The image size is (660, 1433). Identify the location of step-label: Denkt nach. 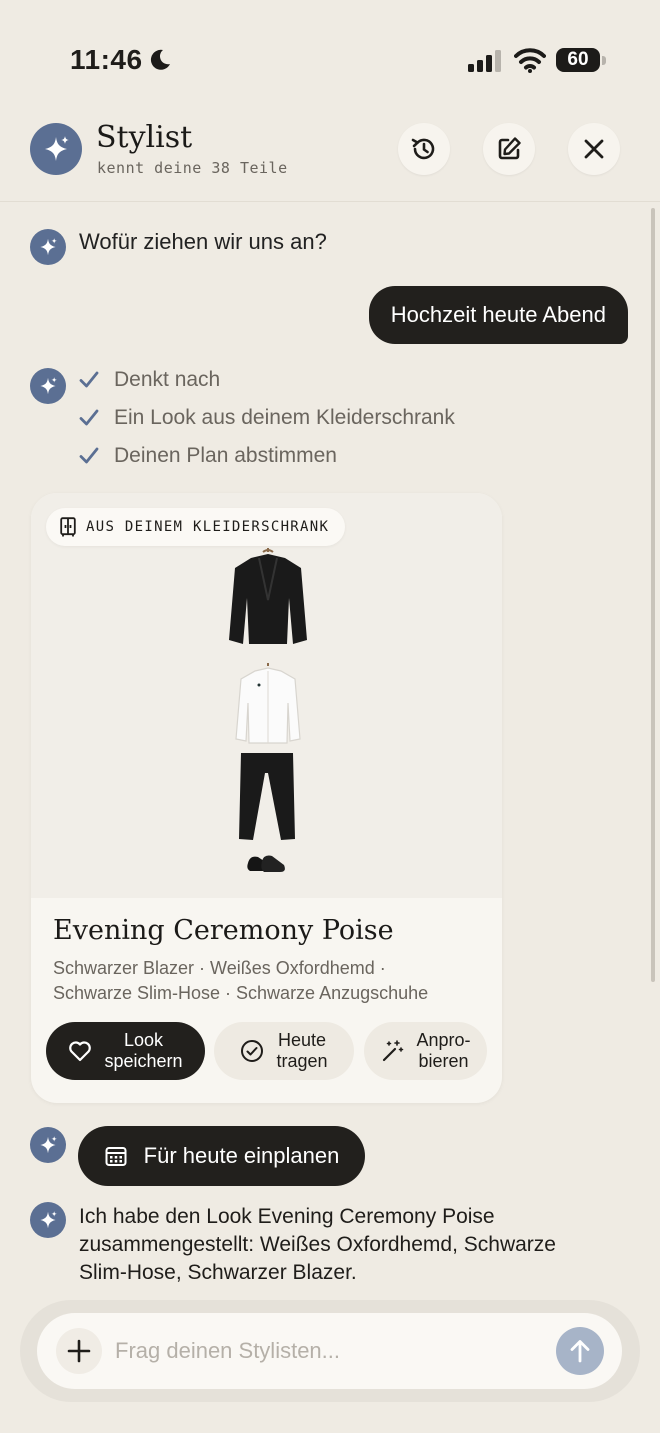
(167, 379).